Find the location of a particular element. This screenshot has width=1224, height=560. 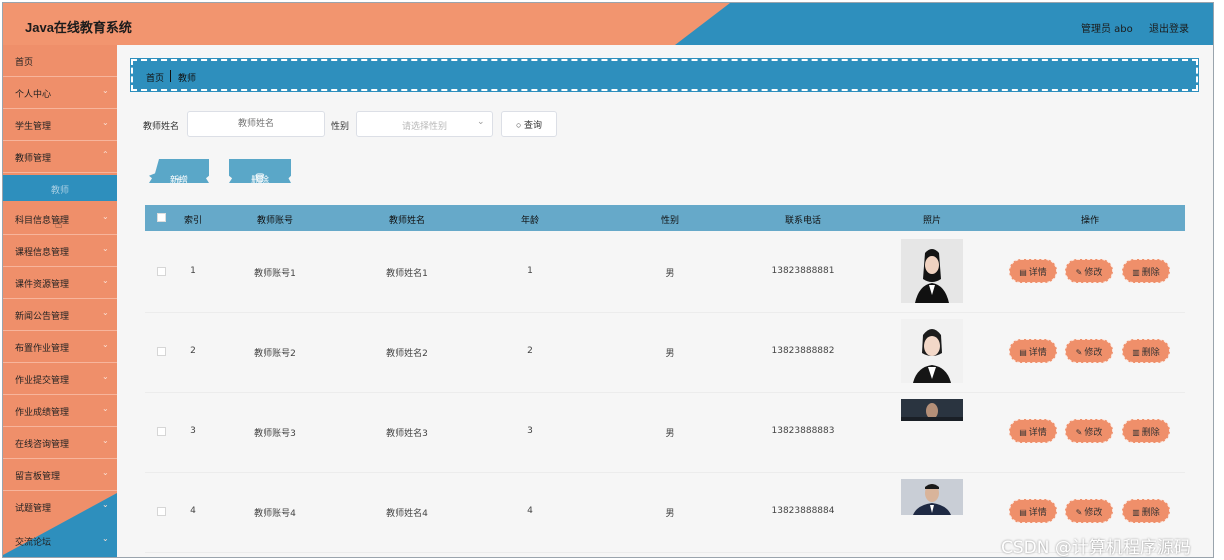

sidebar-item-consult: 在线咨询管理 ⌄ is located at coordinates (60, 443).